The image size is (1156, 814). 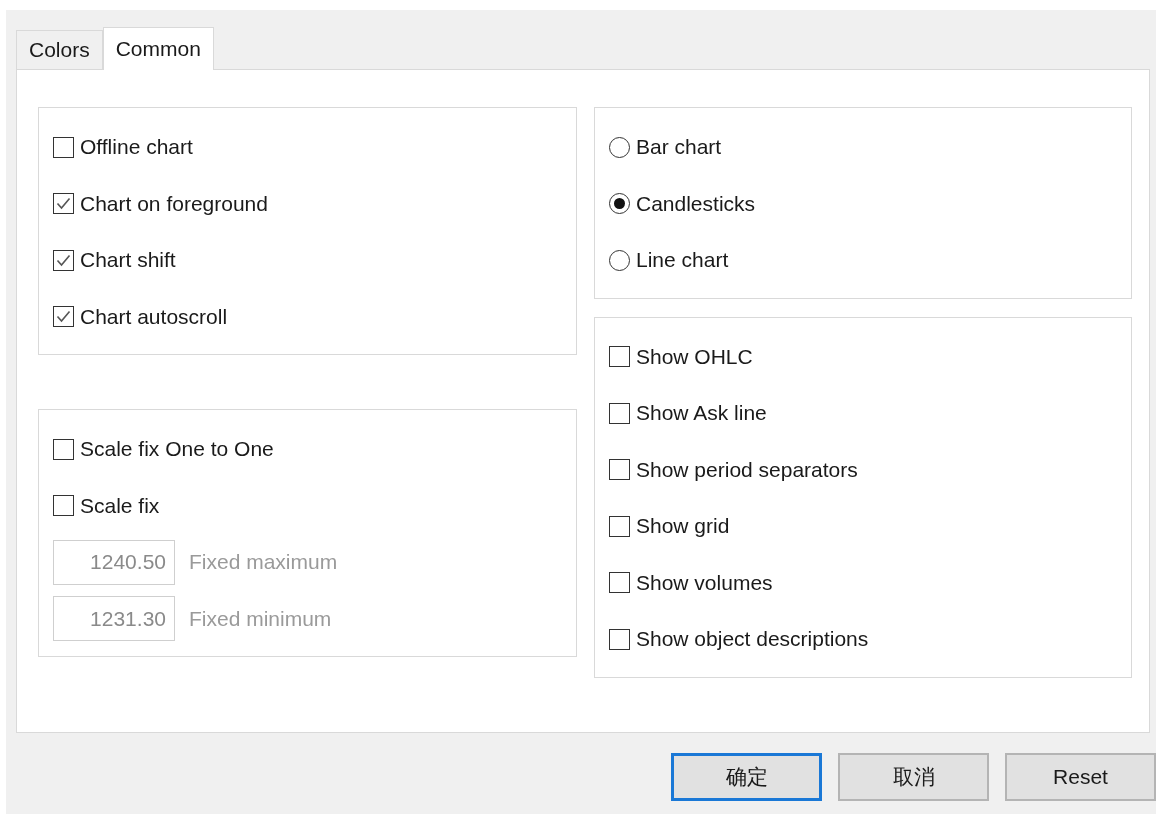 What do you see at coordinates (260, 618) in the screenshot?
I see `field-label: Fixed minimum` at bounding box center [260, 618].